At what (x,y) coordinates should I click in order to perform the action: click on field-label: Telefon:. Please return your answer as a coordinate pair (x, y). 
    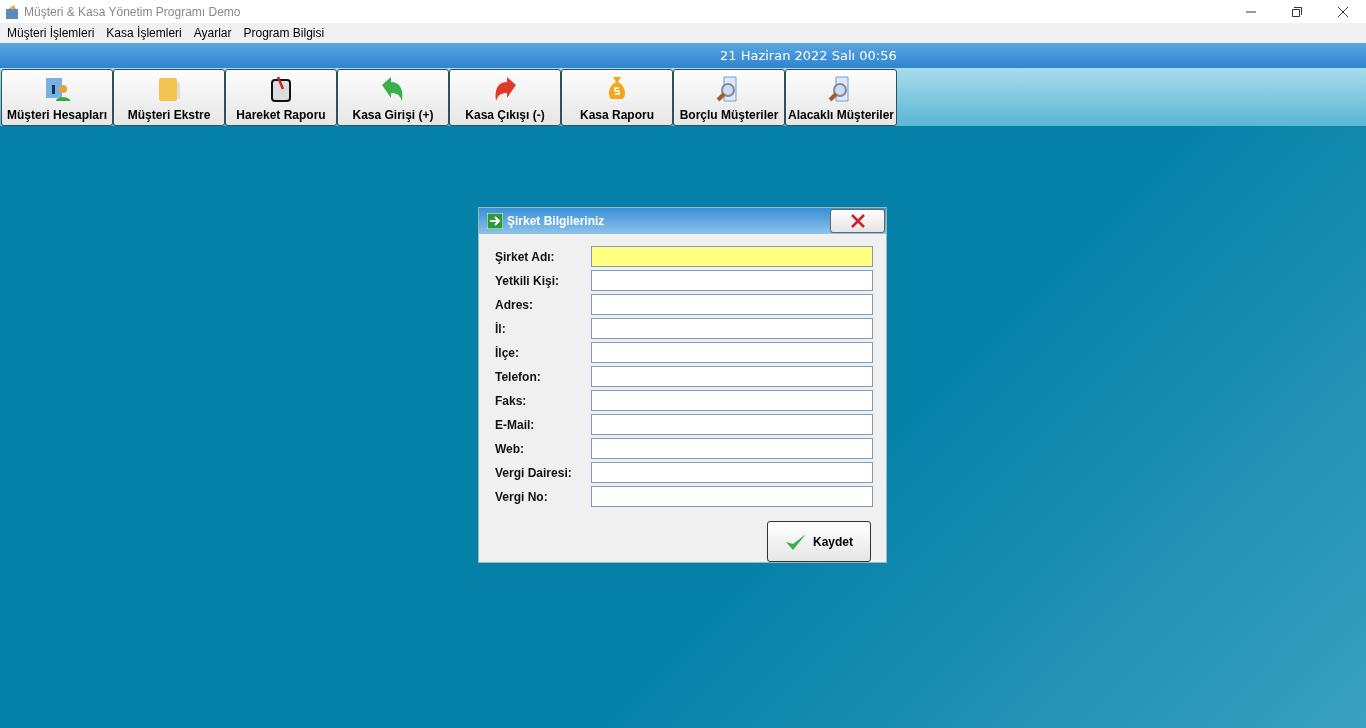
    Looking at the image, I should click on (518, 376).